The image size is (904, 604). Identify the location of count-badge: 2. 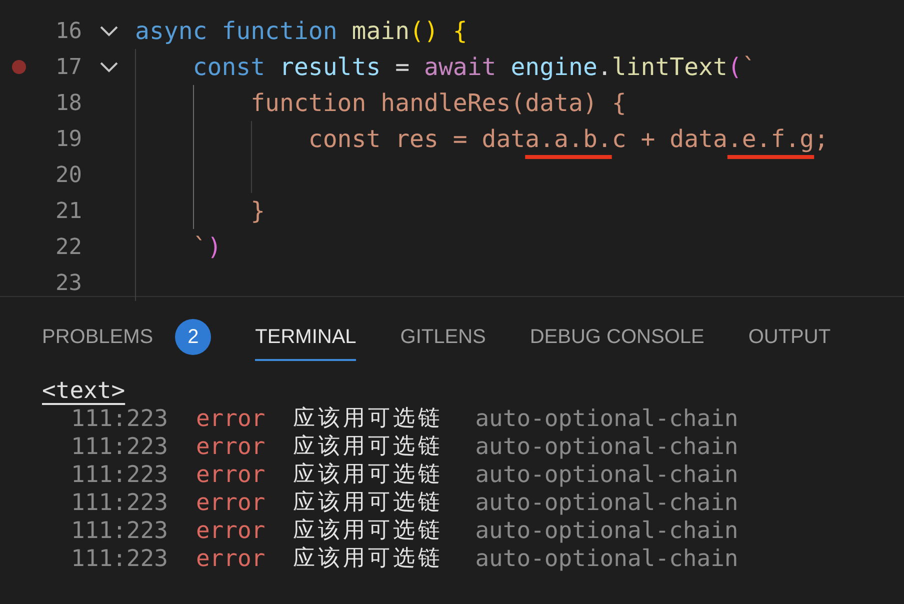
(193, 337).